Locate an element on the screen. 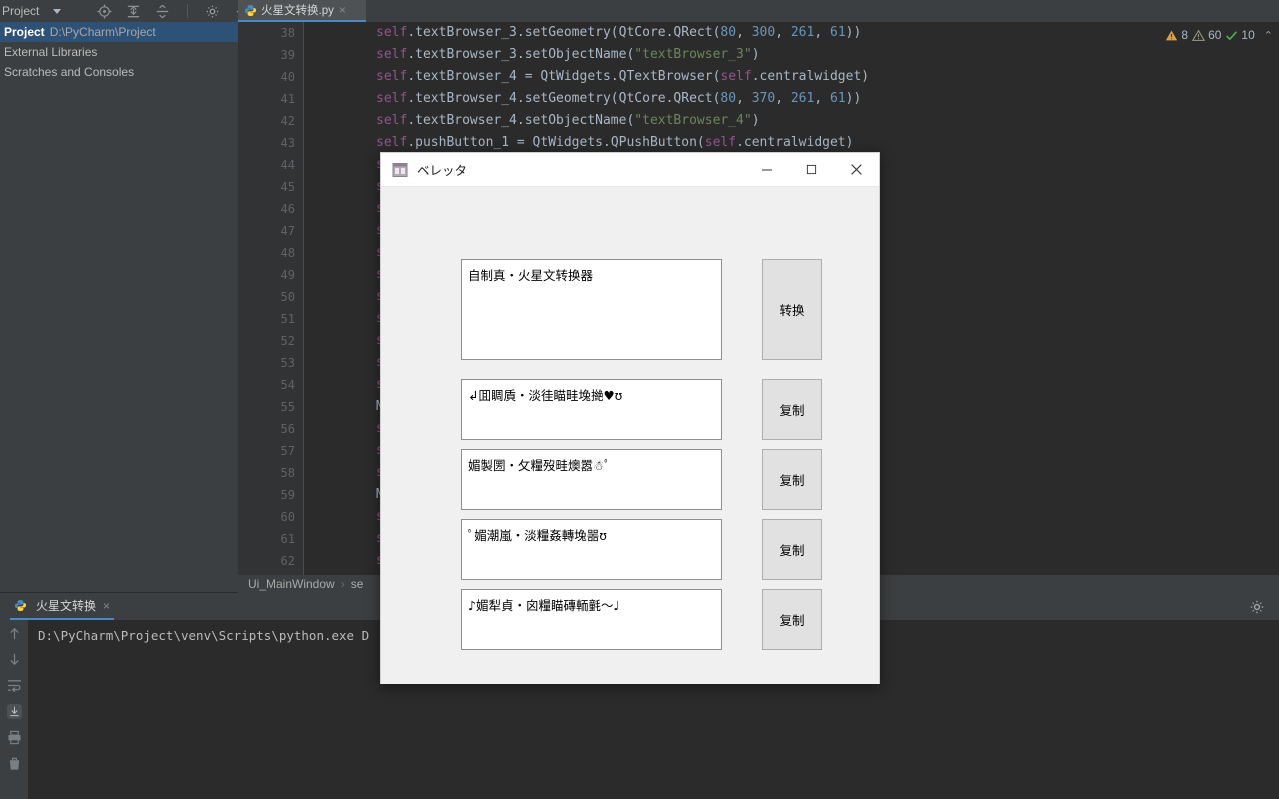 This screenshot has width=1279, height=799. copy-button-1: 复制 is located at coordinates (792, 409).